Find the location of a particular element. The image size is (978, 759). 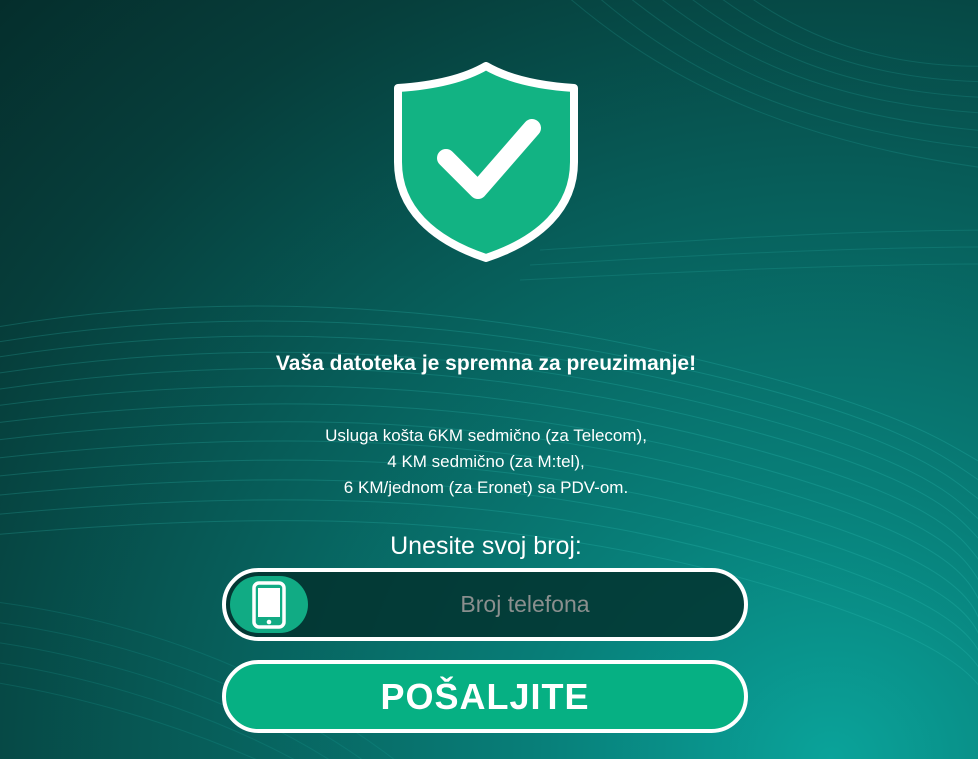

pricing-line-eronet: 6 KM/jednom (za Eronet) sa PDV-om. is located at coordinates (486, 487).